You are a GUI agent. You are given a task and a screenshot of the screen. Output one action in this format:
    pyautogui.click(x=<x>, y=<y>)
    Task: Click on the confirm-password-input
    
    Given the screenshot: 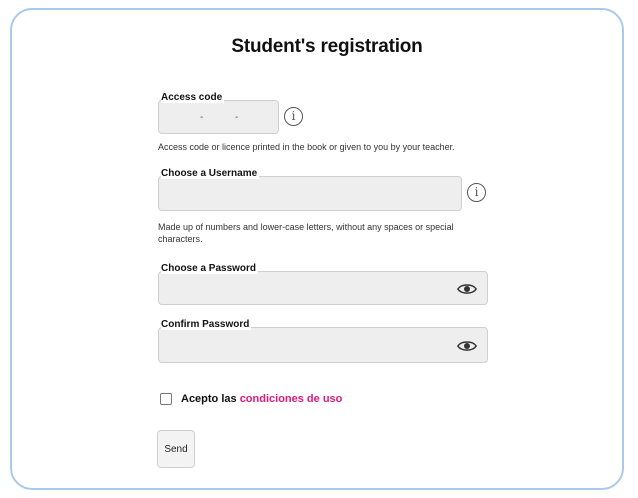 What is the action you would take?
    pyautogui.click(x=323, y=345)
    